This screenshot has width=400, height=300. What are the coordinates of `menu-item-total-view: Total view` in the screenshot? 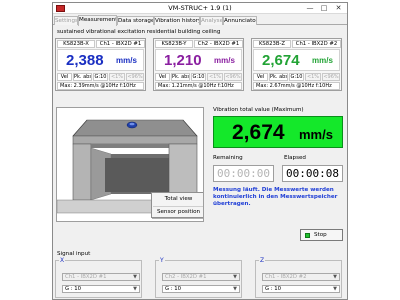 It's located at (178, 199).